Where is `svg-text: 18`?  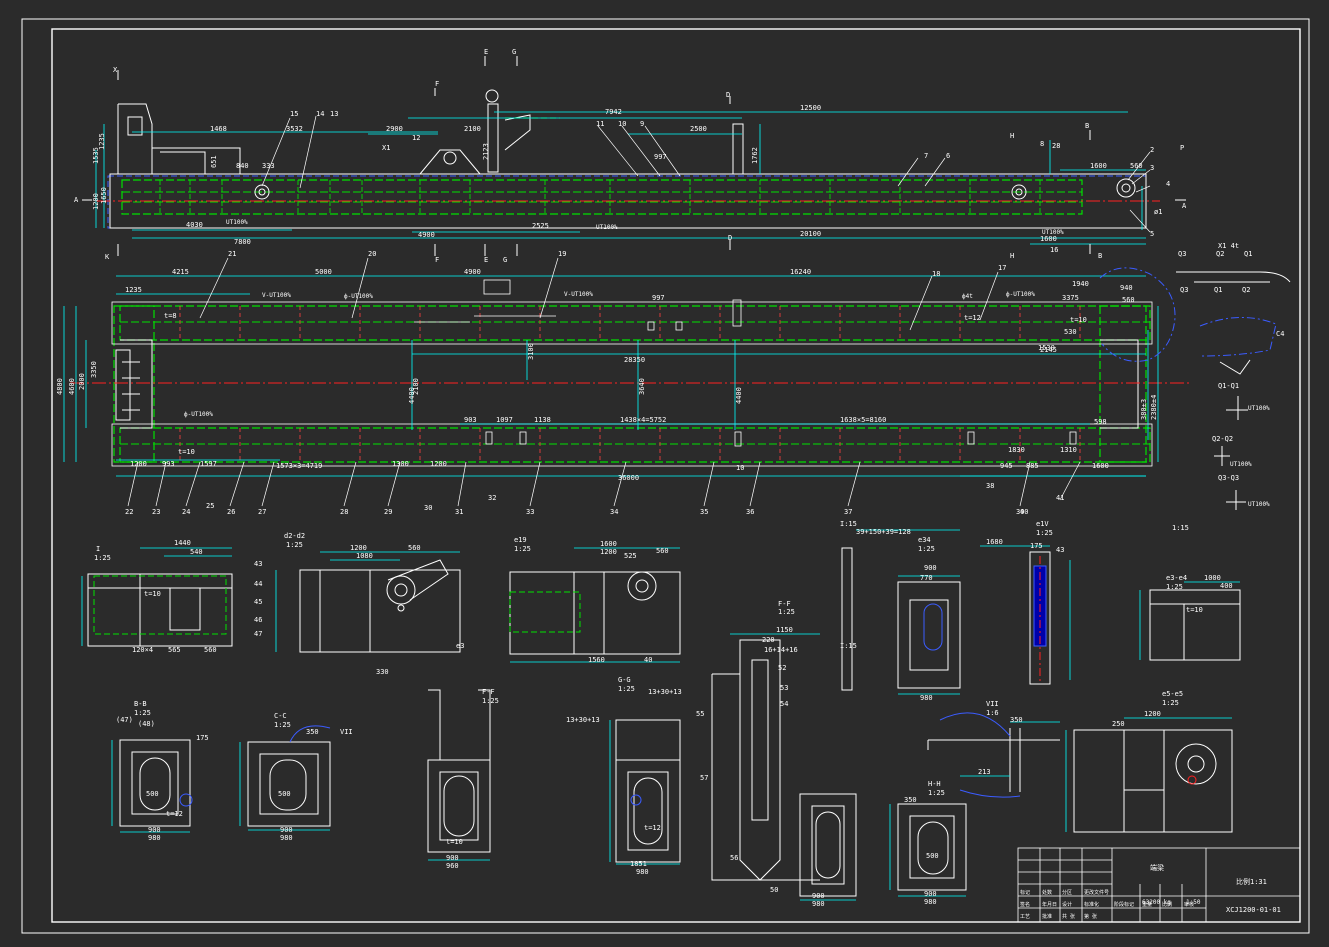 svg-text: 18 is located at coordinates (936, 274).